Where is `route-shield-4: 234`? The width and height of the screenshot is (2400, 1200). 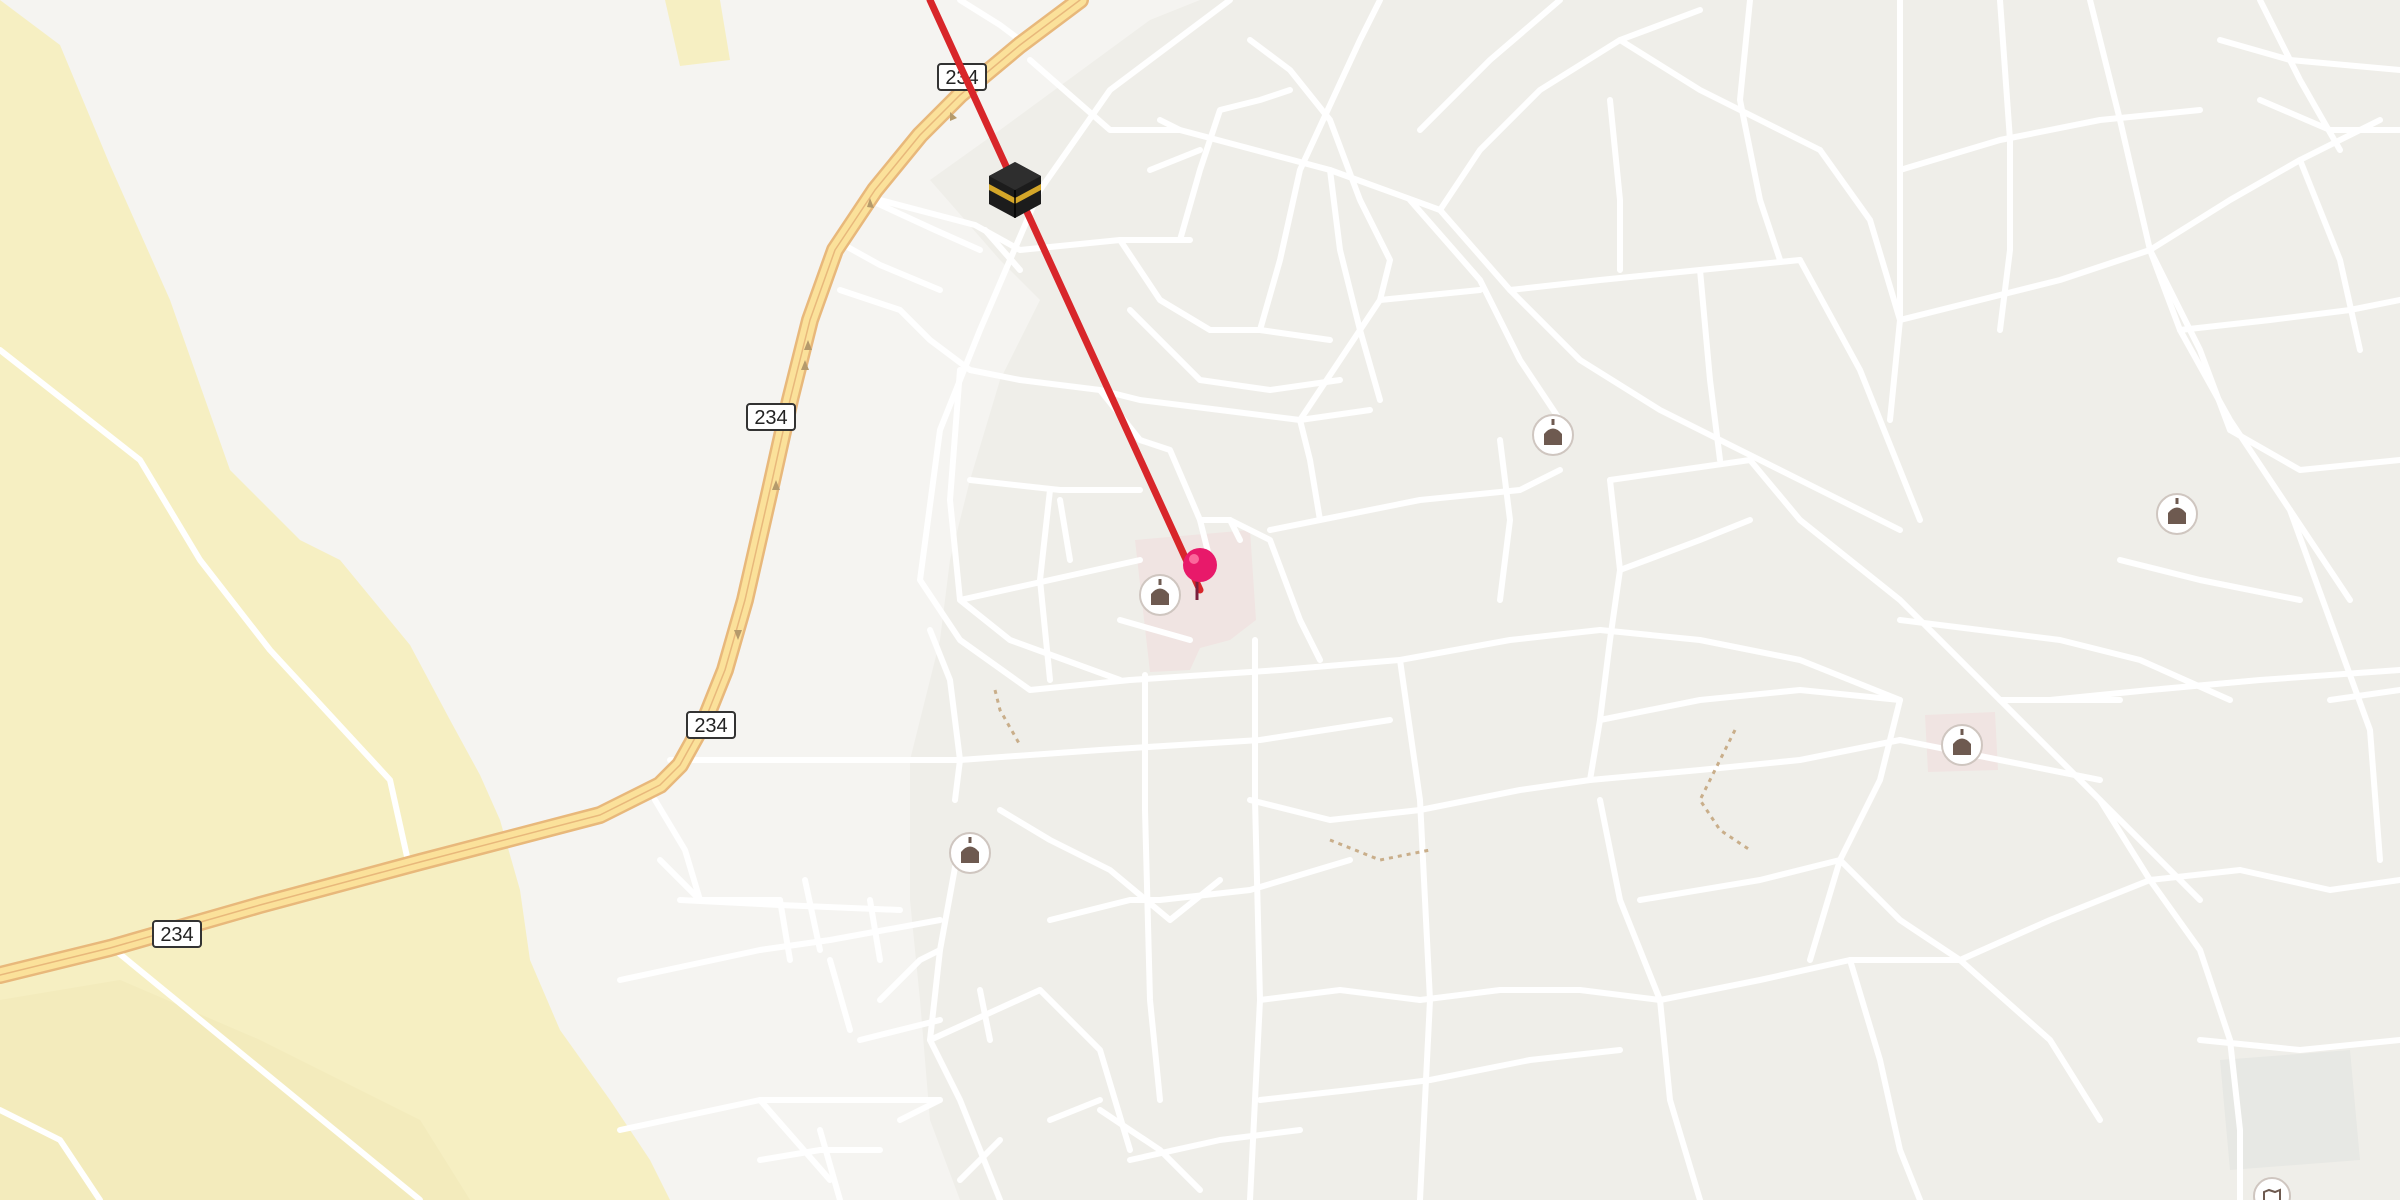
route-shield-4: 234 is located at coordinates (177, 934).